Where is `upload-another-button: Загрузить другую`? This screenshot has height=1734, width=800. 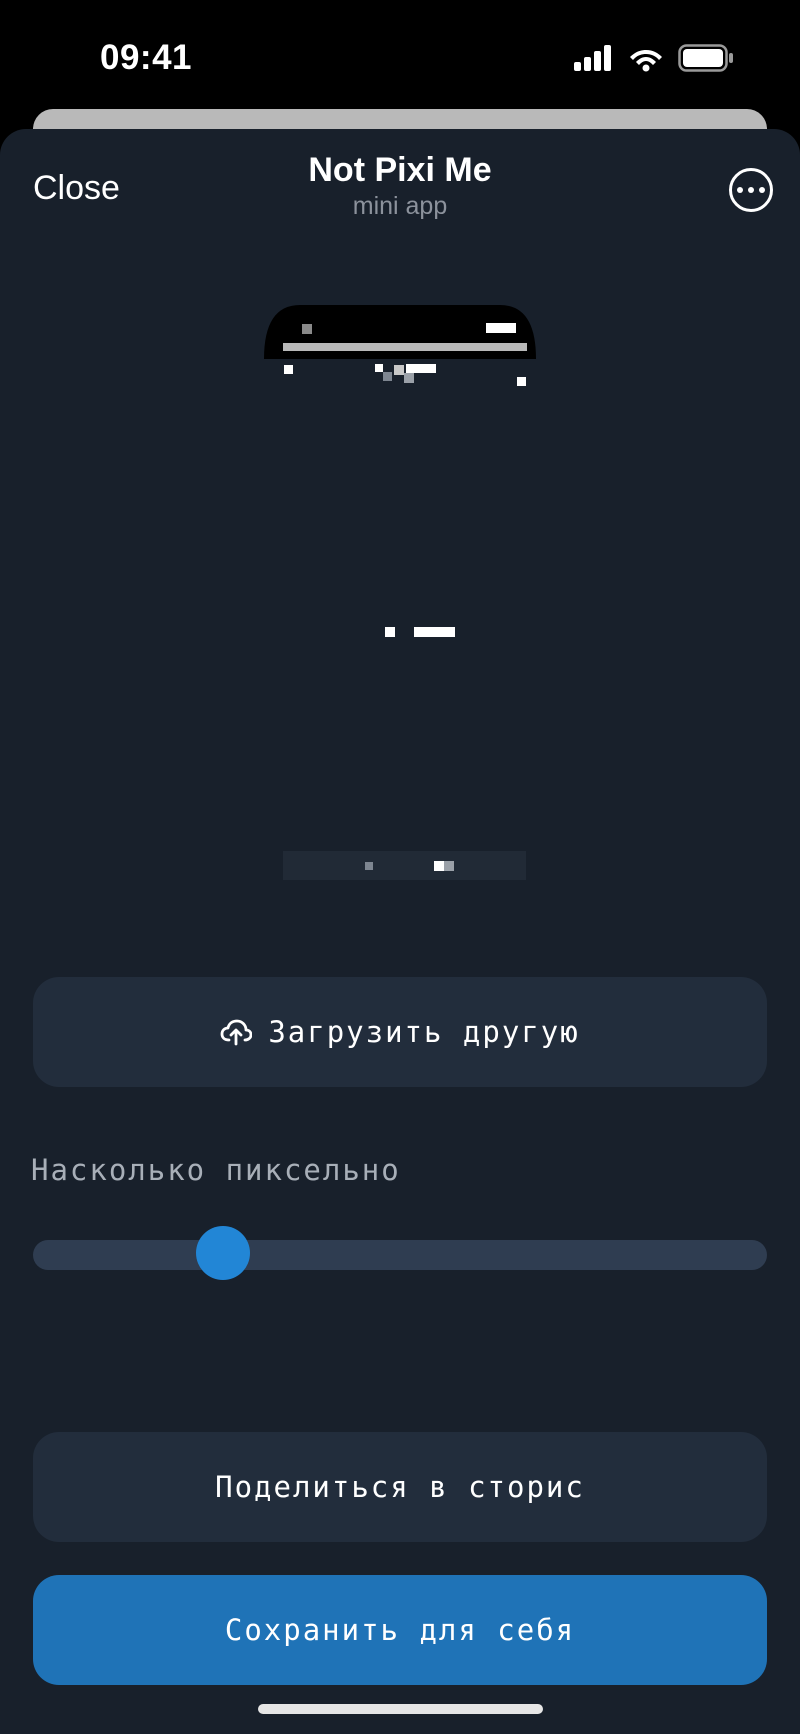
upload-another-button: Загрузить другую is located at coordinates (400, 1032).